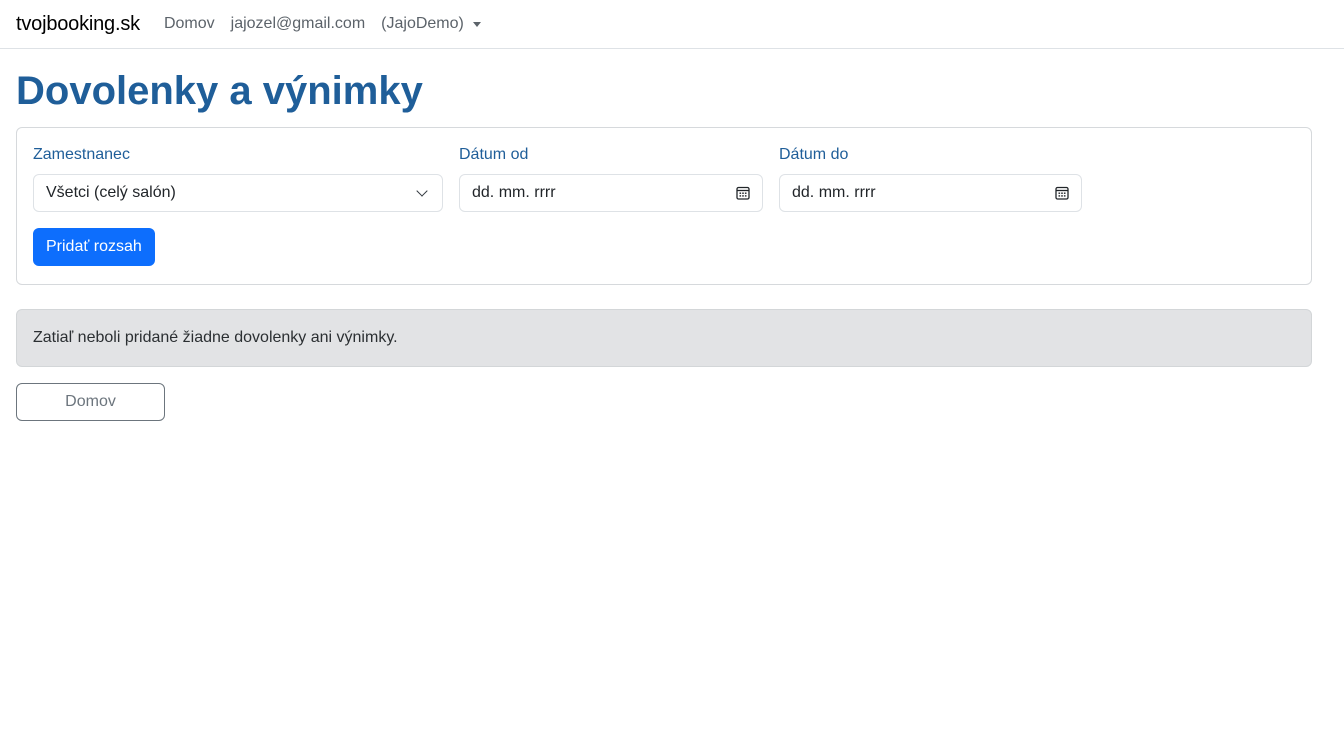  What do you see at coordinates (238, 193) in the screenshot?
I see `employee-select: Všetci (celý salón)` at bounding box center [238, 193].